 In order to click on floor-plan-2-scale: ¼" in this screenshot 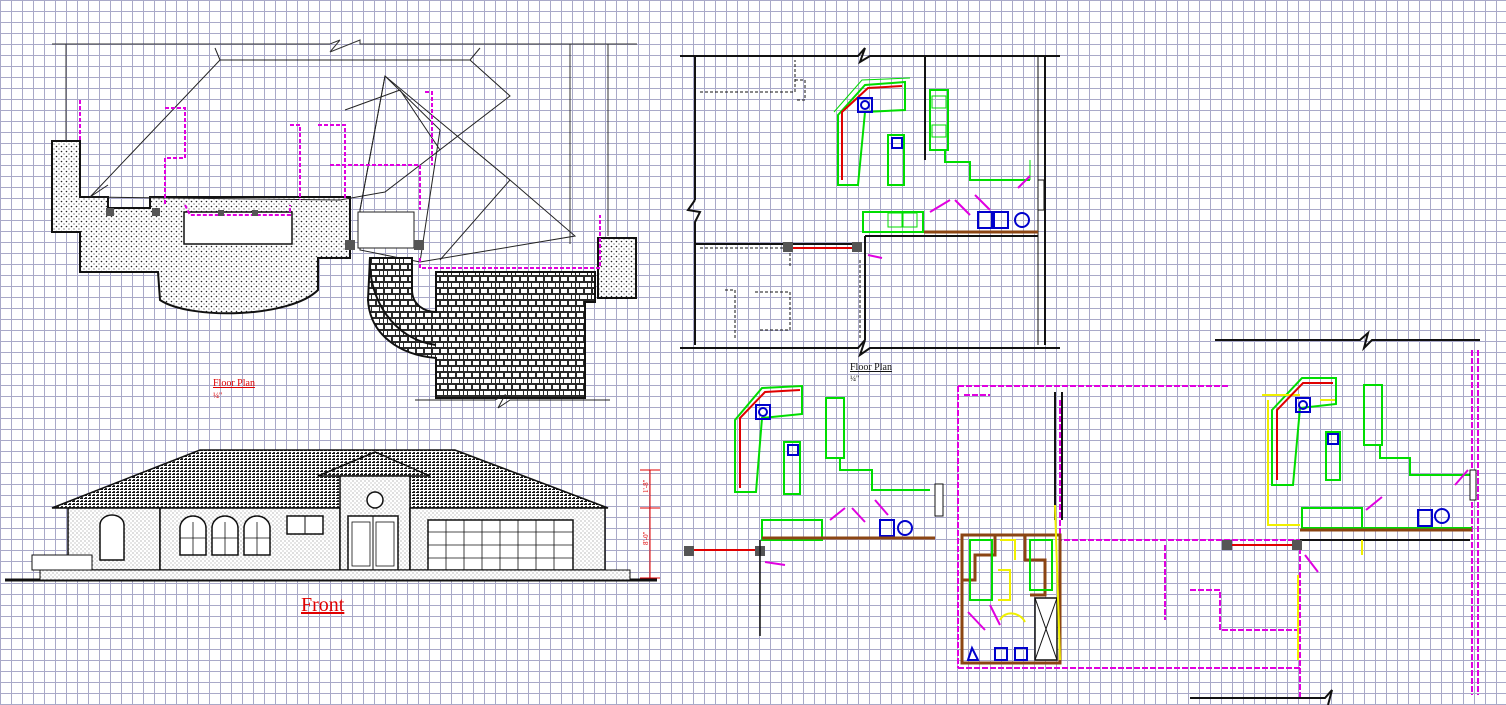, I will do `click(854, 378)`.